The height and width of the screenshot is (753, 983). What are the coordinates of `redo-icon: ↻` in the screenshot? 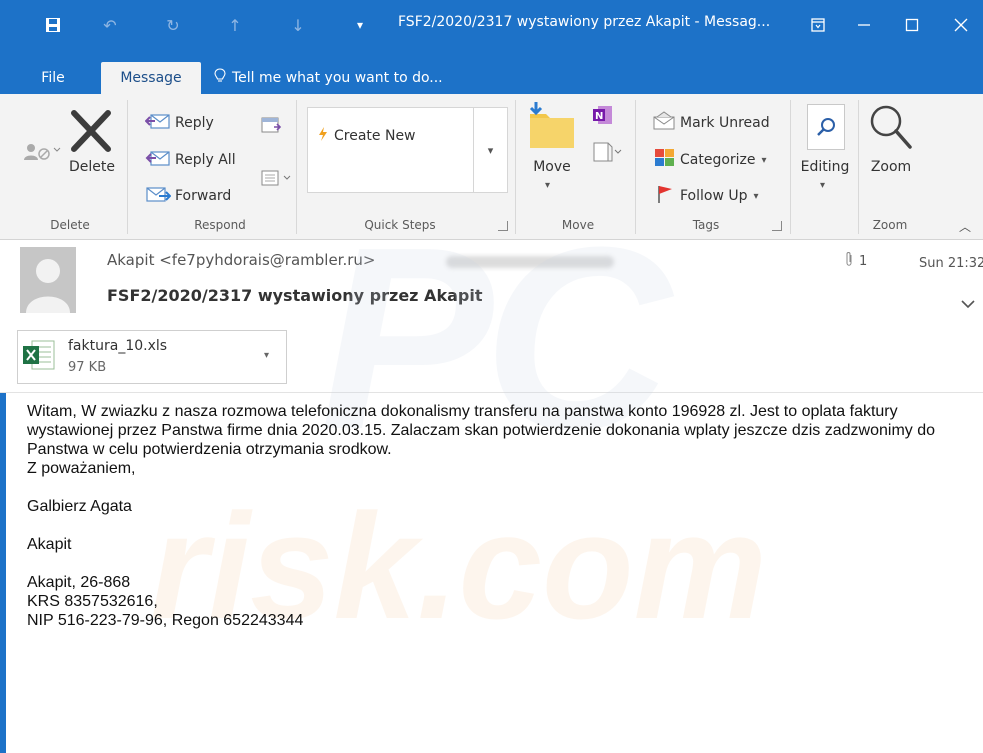 It's located at (173, 25).